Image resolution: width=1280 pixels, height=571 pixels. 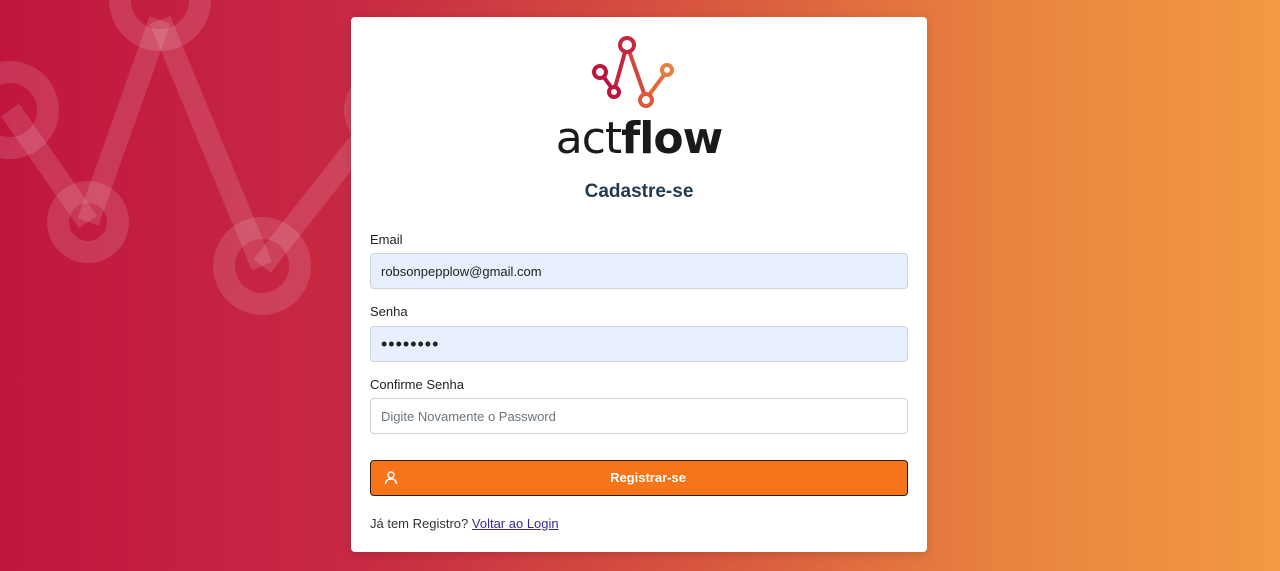 I want to click on back-to-login-link: Voltar ao Login, so click(x=515, y=523).